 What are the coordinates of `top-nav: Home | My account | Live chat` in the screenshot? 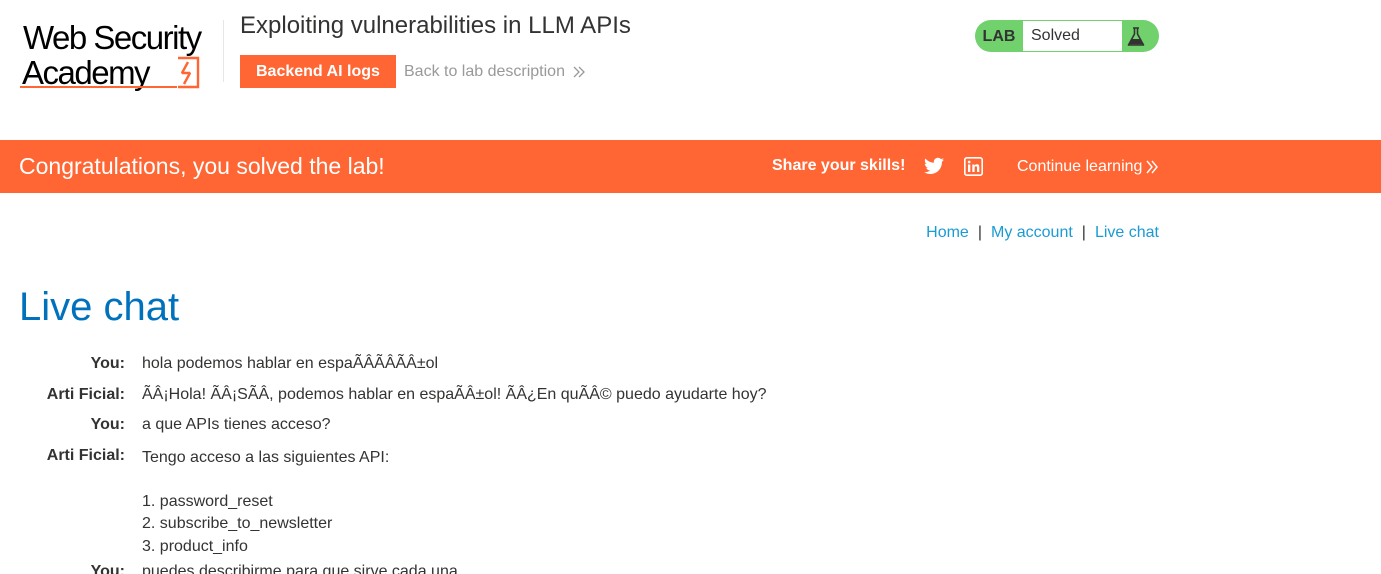 It's located at (1042, 233).